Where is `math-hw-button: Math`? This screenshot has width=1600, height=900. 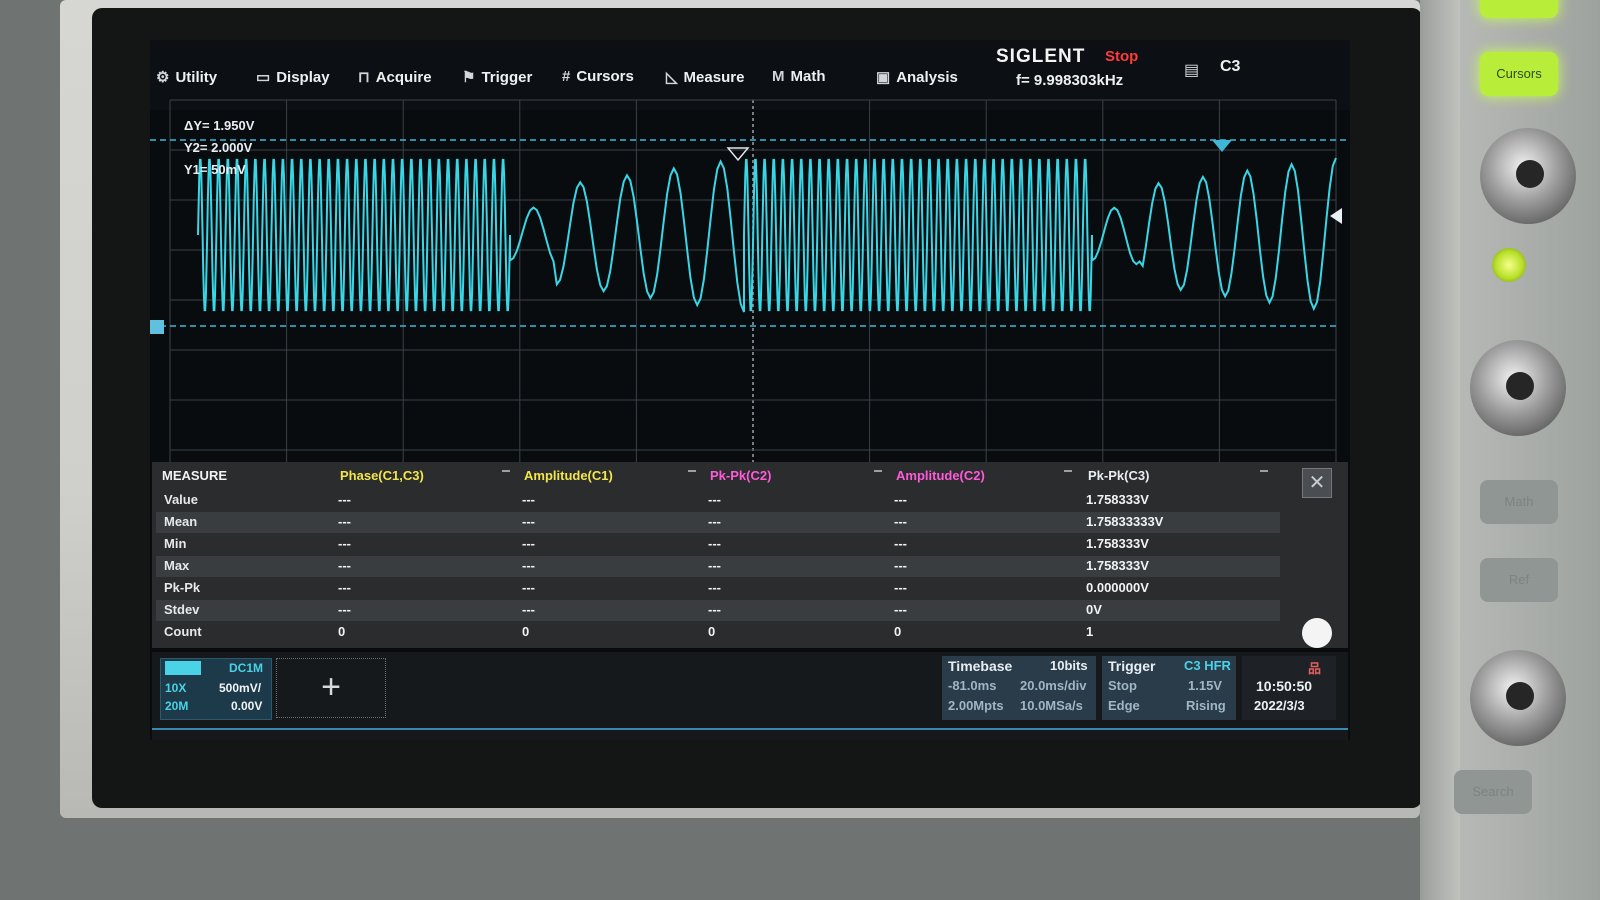 math-hw-button: Math is located at coordinates (1519, 502).